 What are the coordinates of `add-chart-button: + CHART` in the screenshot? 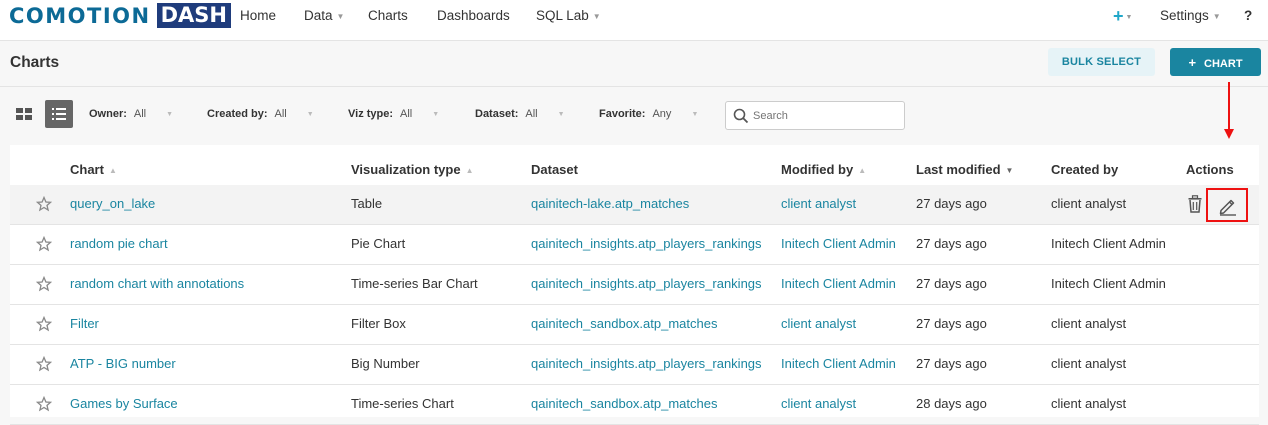 It's located at (1215, 62).